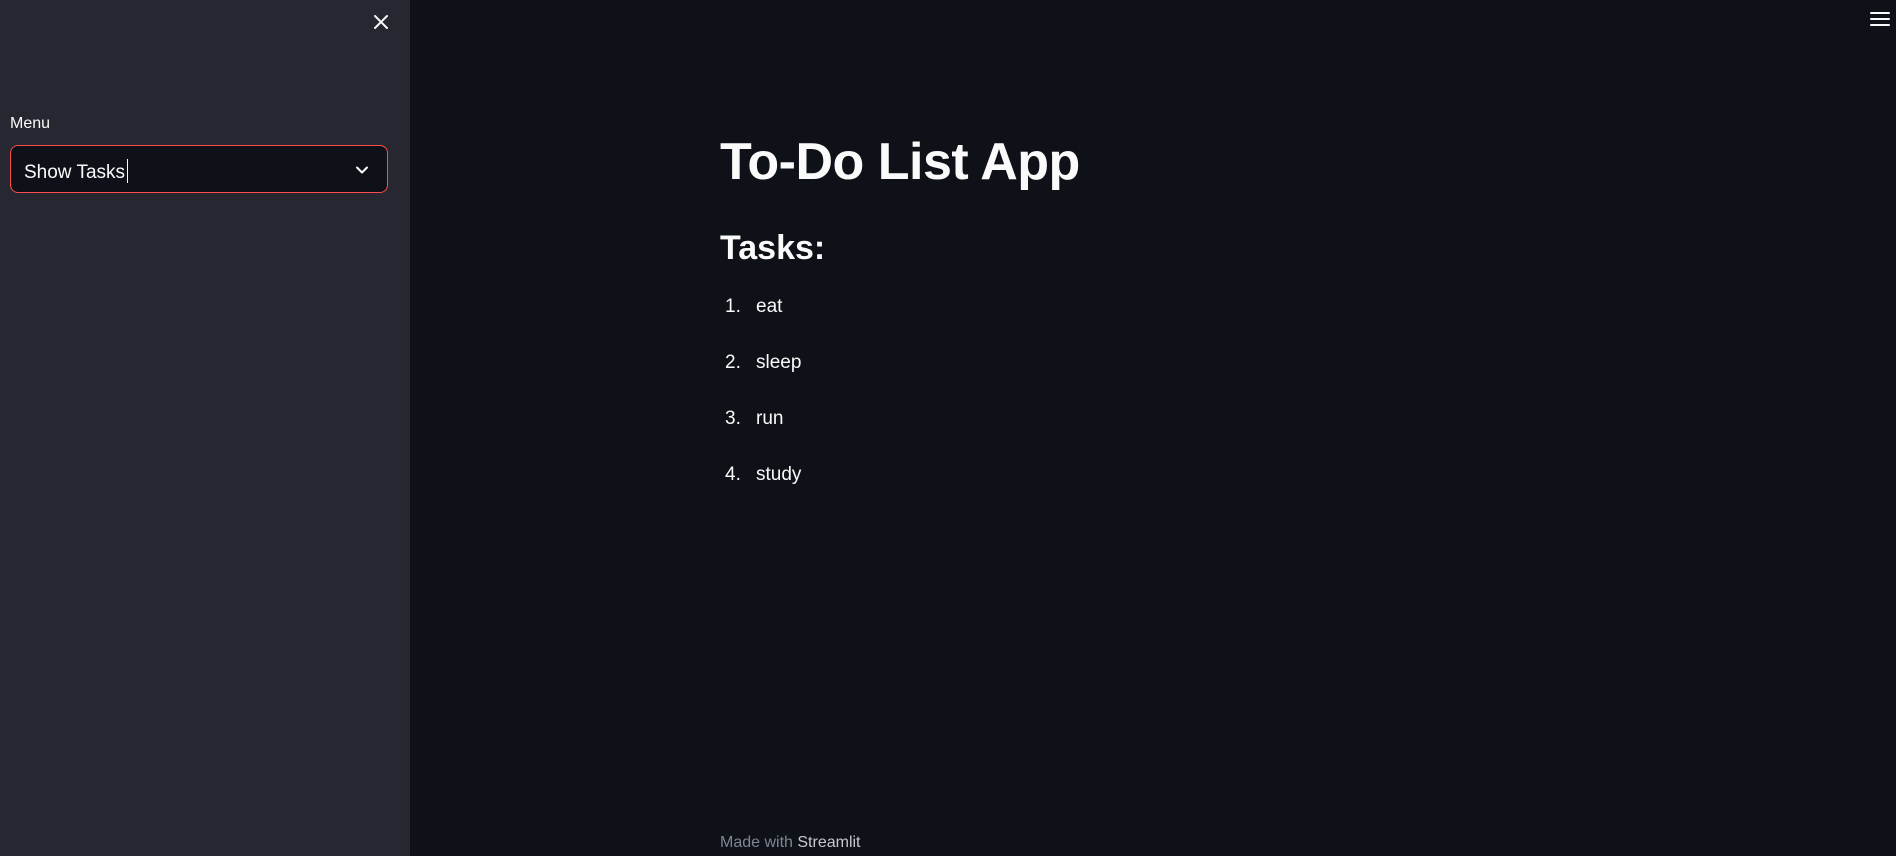  I want to click on main-menu-button, so click(1880, 19).